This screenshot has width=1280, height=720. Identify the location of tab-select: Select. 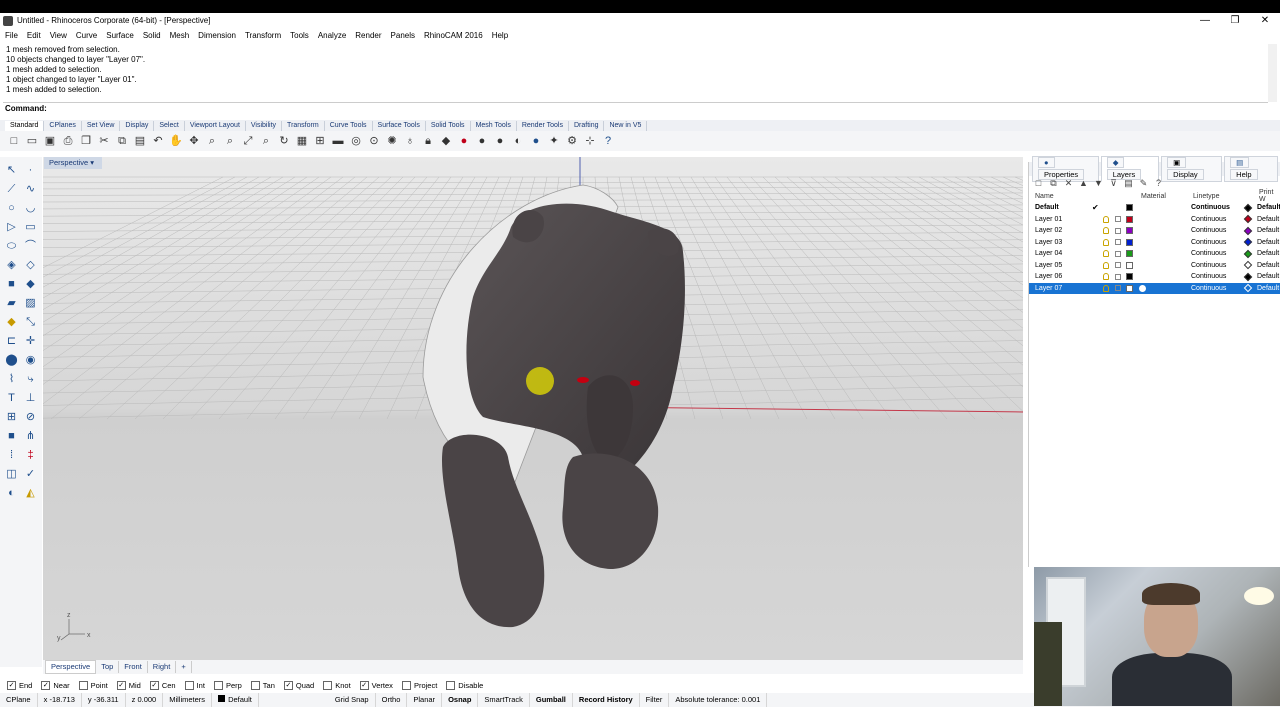
(169, 125).